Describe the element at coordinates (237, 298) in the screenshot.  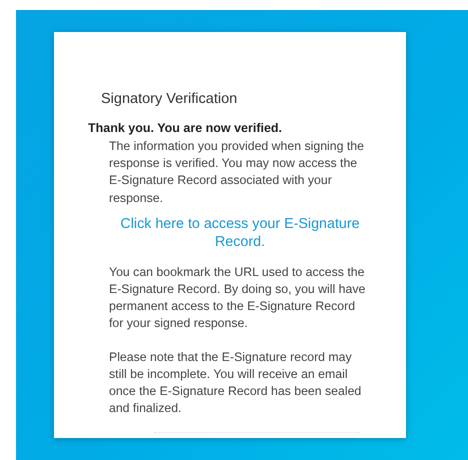
I see `info-paragraph: You can bookmark the URL used to access the E-Signature Record. By doing so, you will have permanent access to the E-Signature Record for your signed response.` at that location.